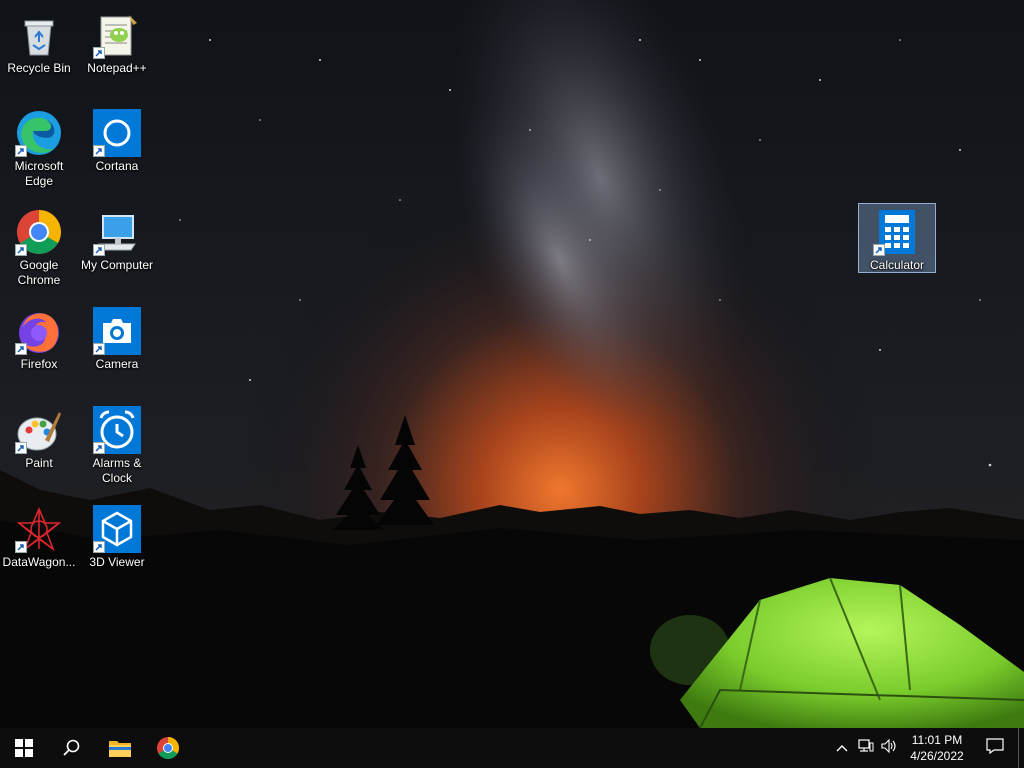  What do you see at coordinates (117, 529) in the screenshot?
I see `3d-viewer-icon` at bounding box center [117, 529].